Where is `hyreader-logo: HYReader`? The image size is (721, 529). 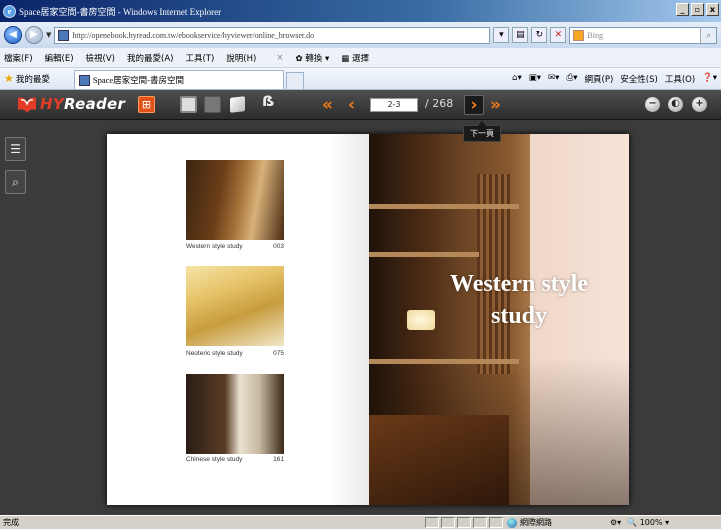
hyreader-logo: HYReader is located at coordinates (70, 104).